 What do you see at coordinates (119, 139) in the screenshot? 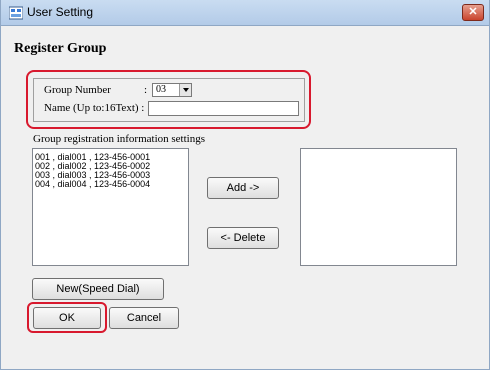
I see `registration-section-label: Group registration information settings` at bounding box center [119, 139].